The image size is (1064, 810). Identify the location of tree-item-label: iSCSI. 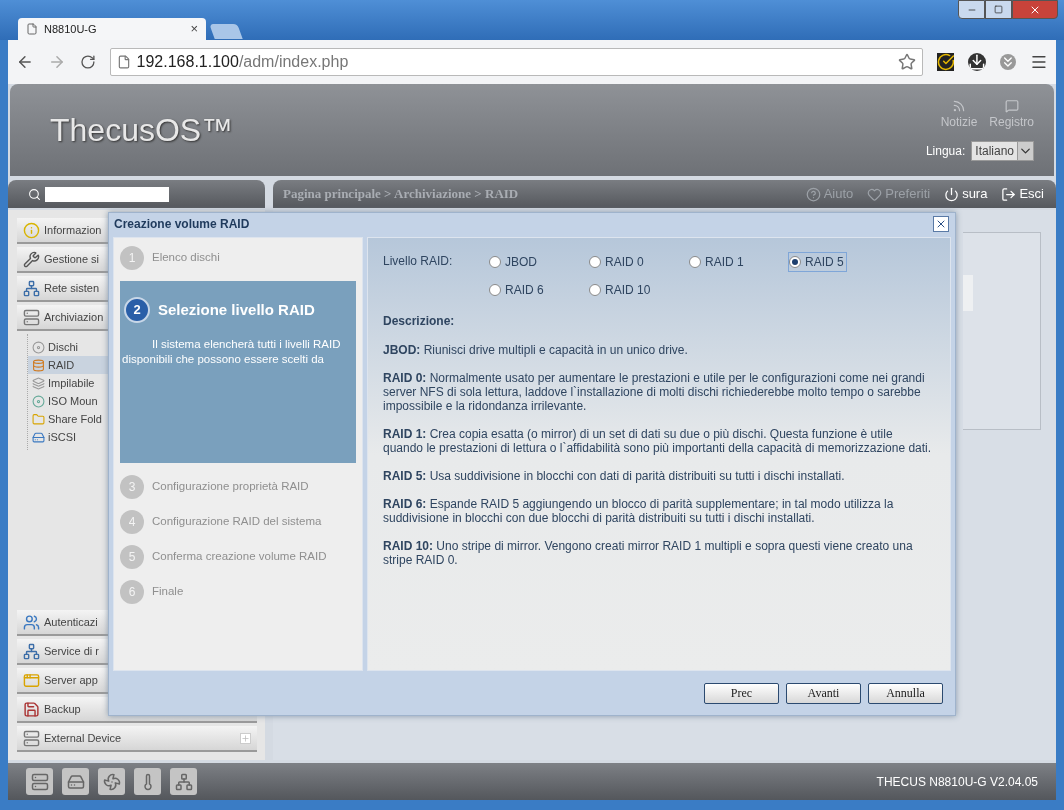
(62, 437).